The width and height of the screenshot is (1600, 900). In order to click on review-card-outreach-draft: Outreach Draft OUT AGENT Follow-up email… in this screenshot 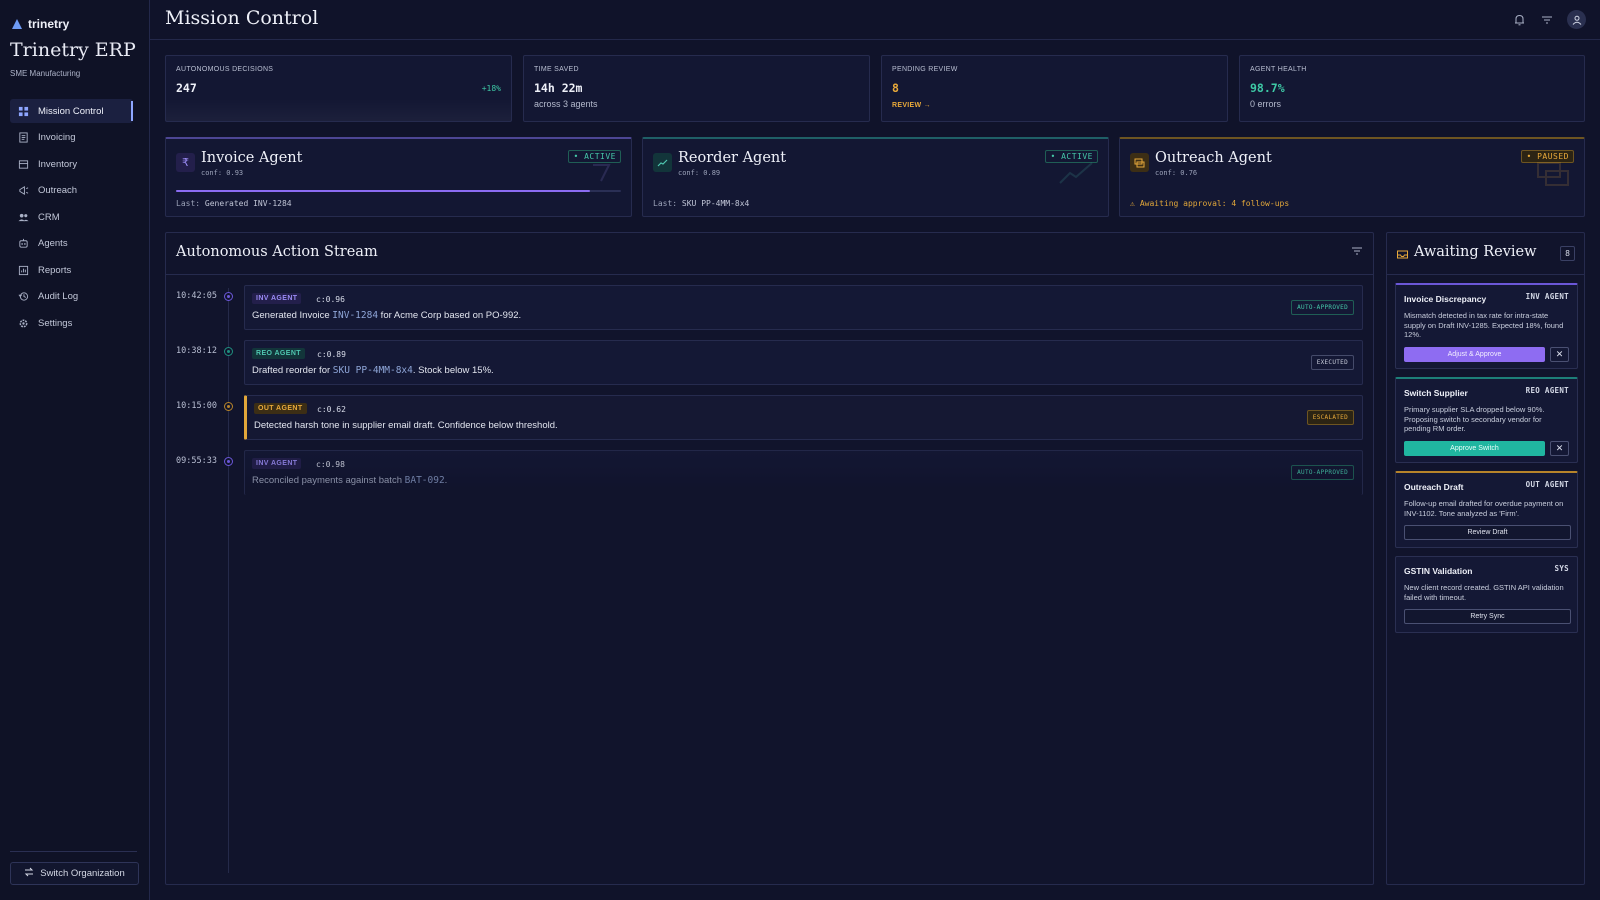, I will do `click(1486, 509)`.